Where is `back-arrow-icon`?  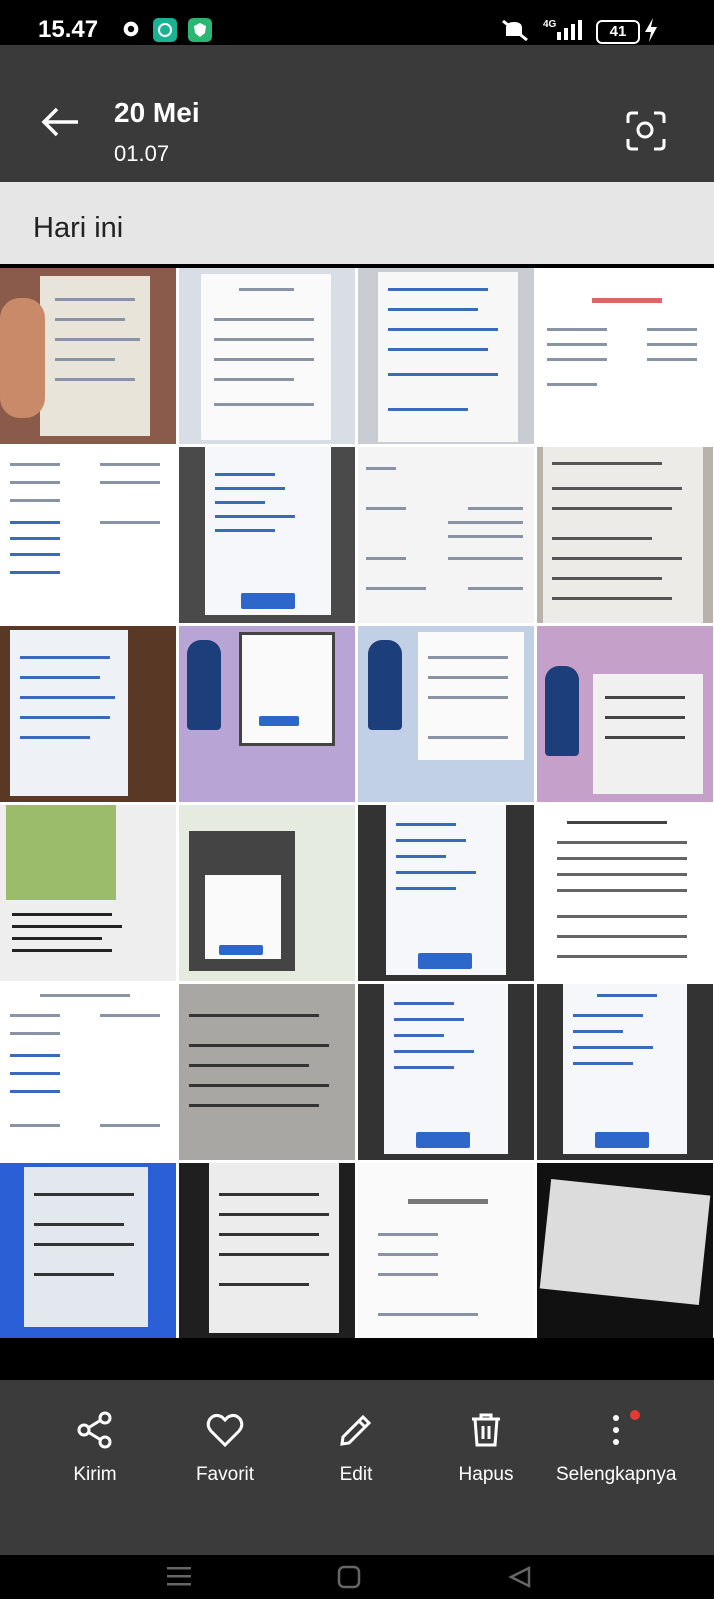
back-arrow-icon is located at coordinates (60, 124).